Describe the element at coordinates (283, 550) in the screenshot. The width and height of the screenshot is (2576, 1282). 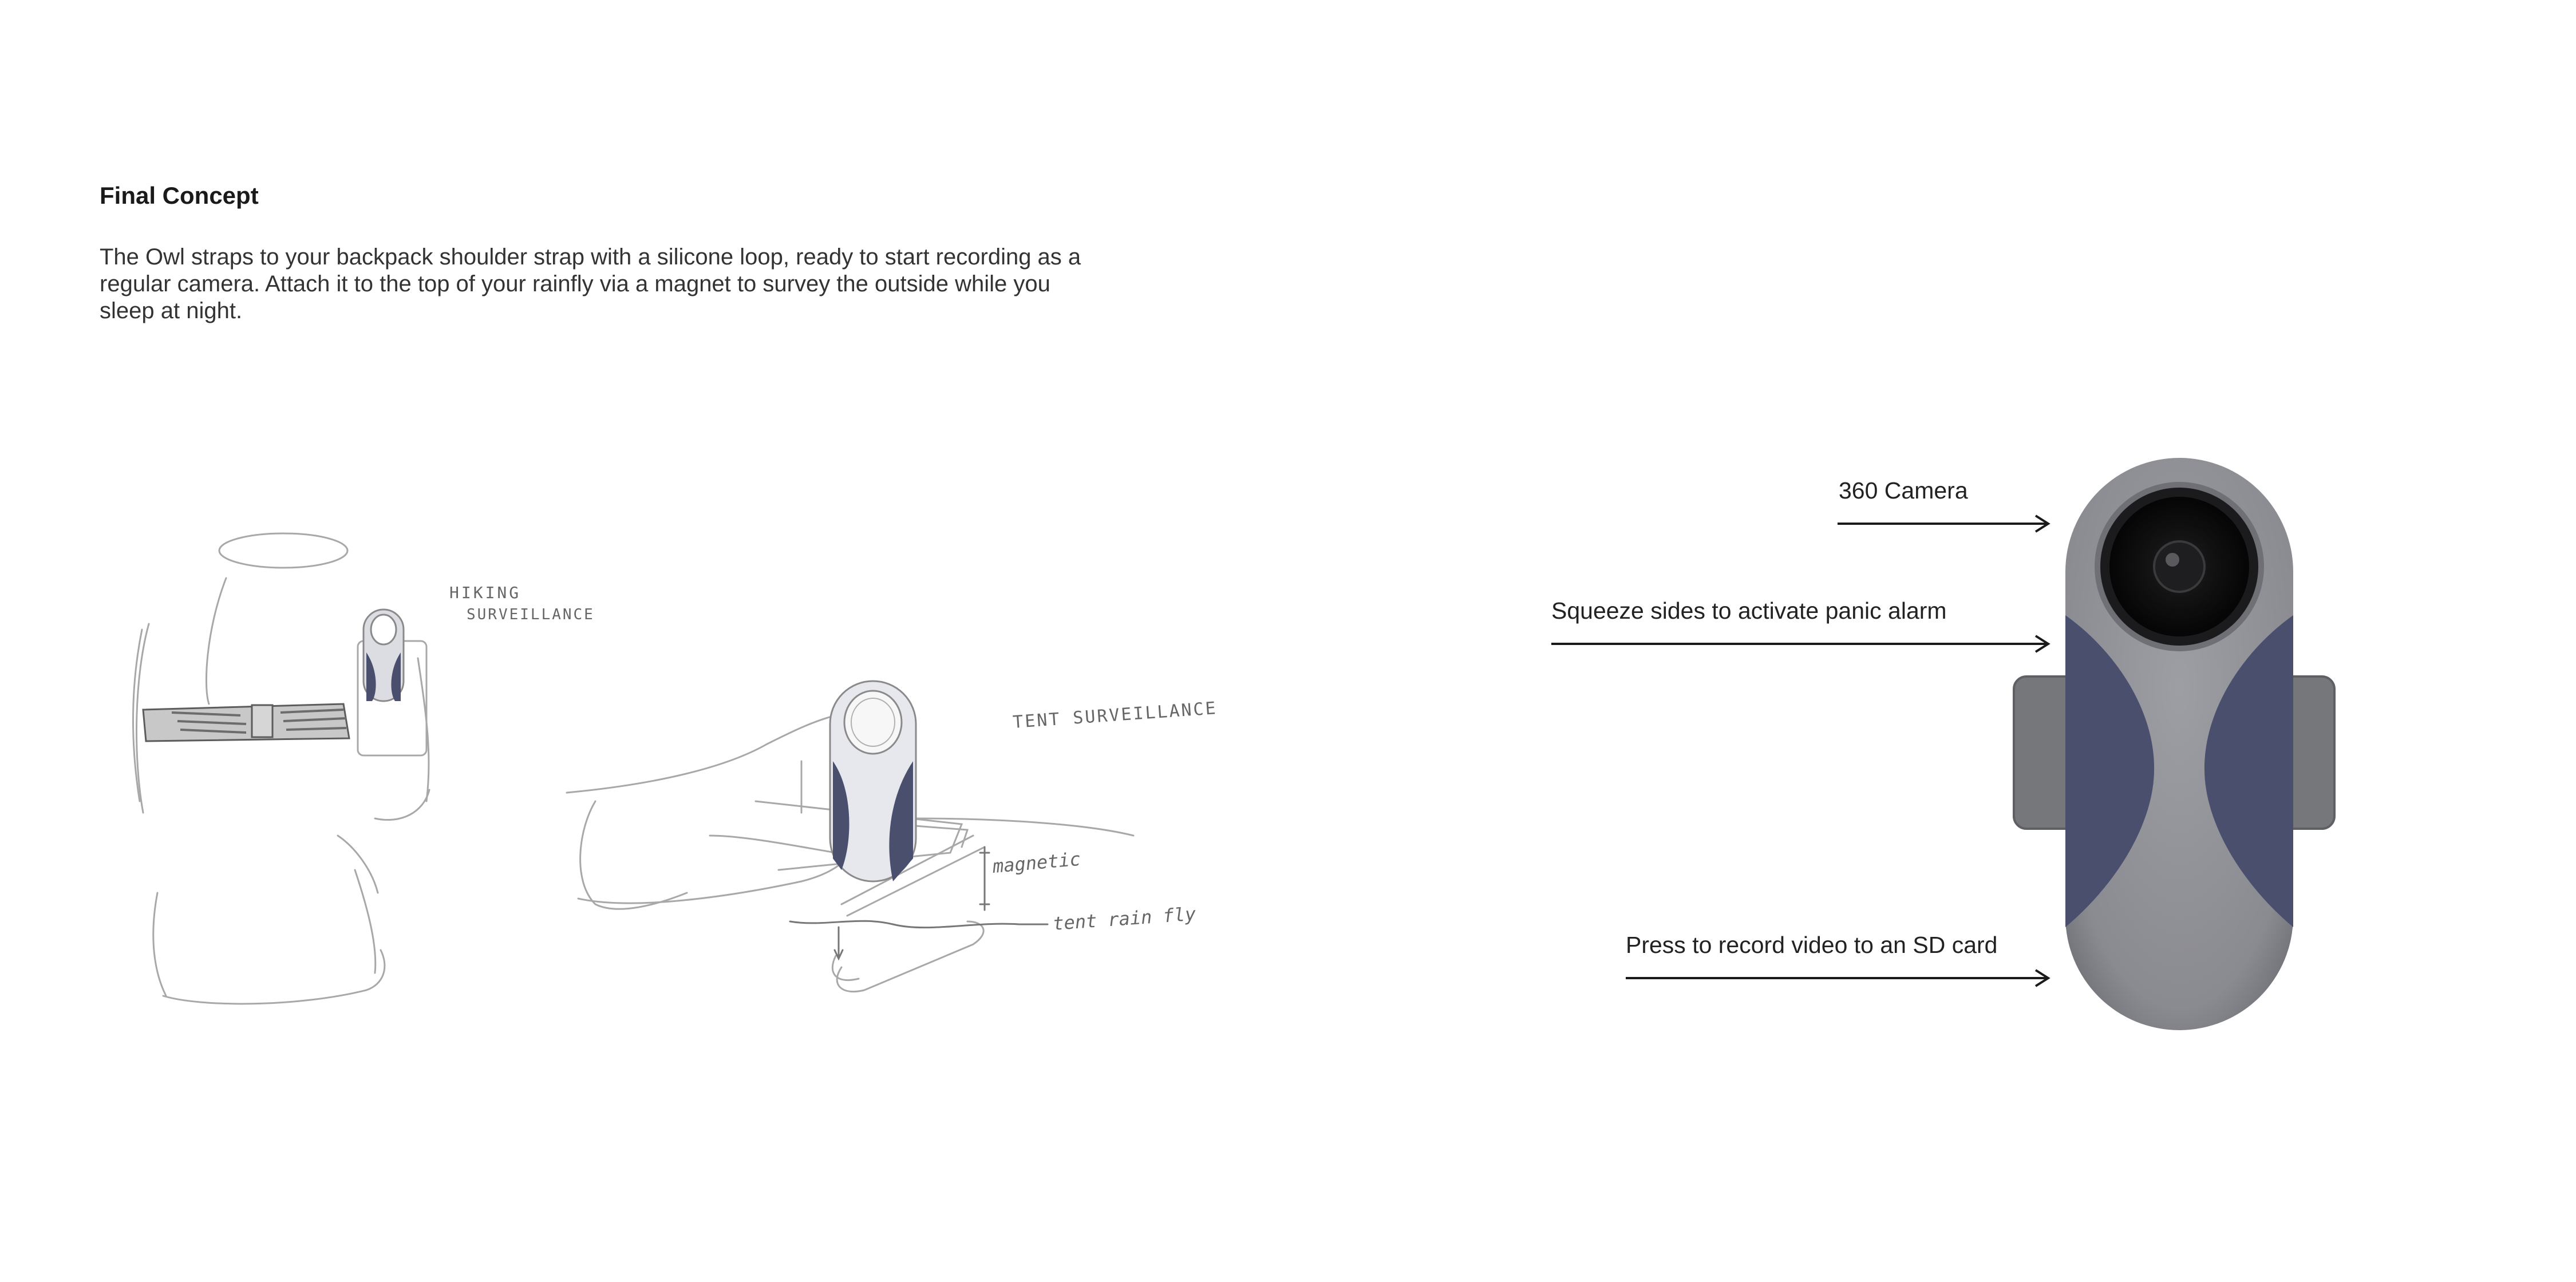
I see `halo-shape` at that location.